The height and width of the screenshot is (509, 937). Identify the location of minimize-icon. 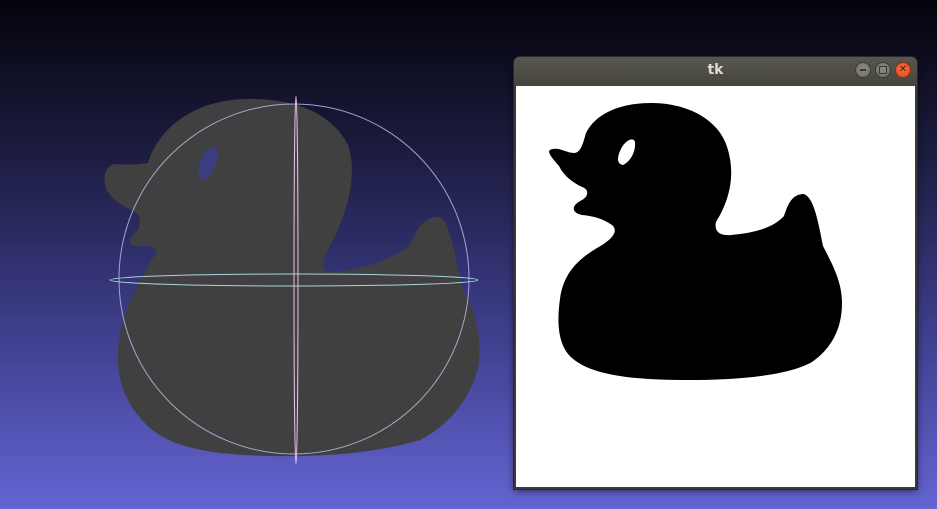
(863, 70).